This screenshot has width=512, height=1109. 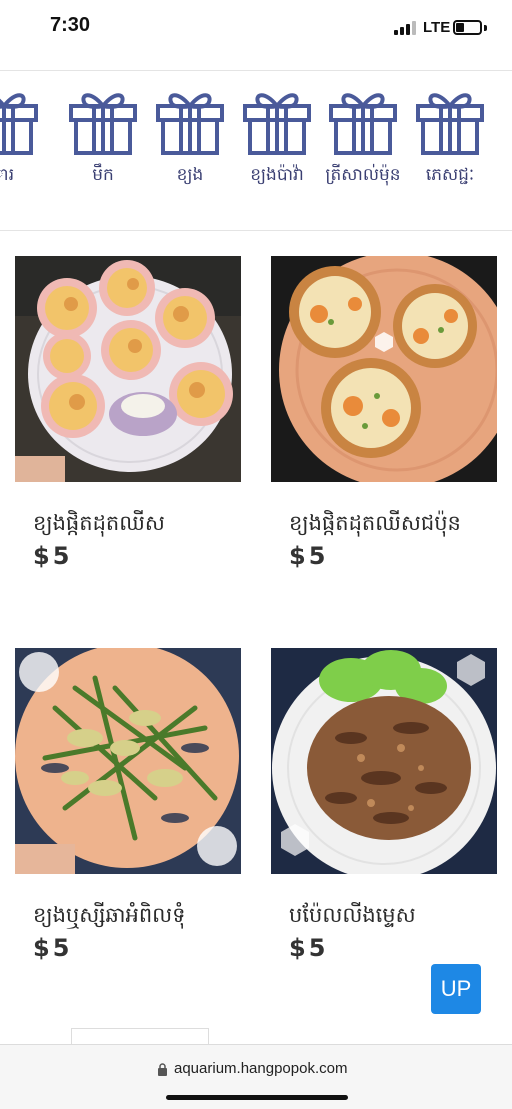 I want to click on product-card: ខ្យងផ្កិតដុតឈីសជប៉ុន $5, so click(x=386, y=413).